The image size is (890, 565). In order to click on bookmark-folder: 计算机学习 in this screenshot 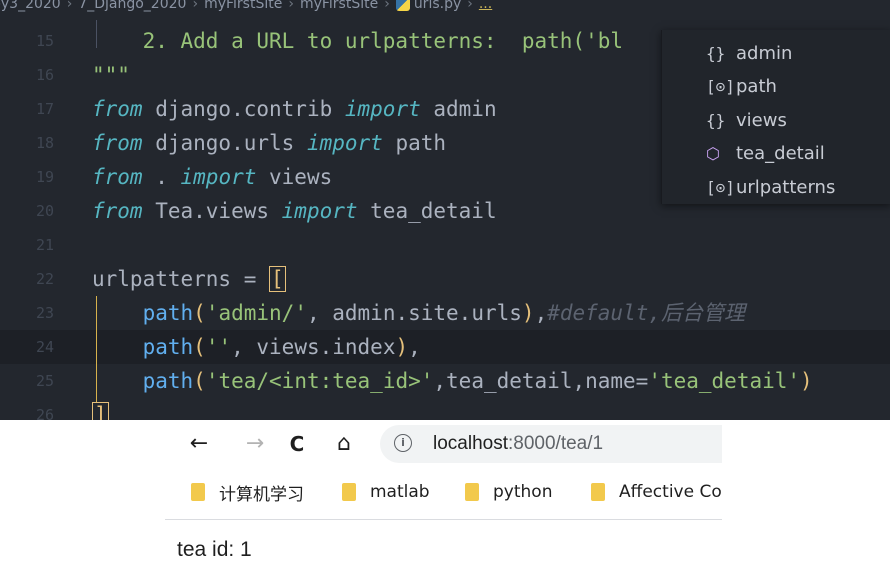, I will do `click(247, 492)`.